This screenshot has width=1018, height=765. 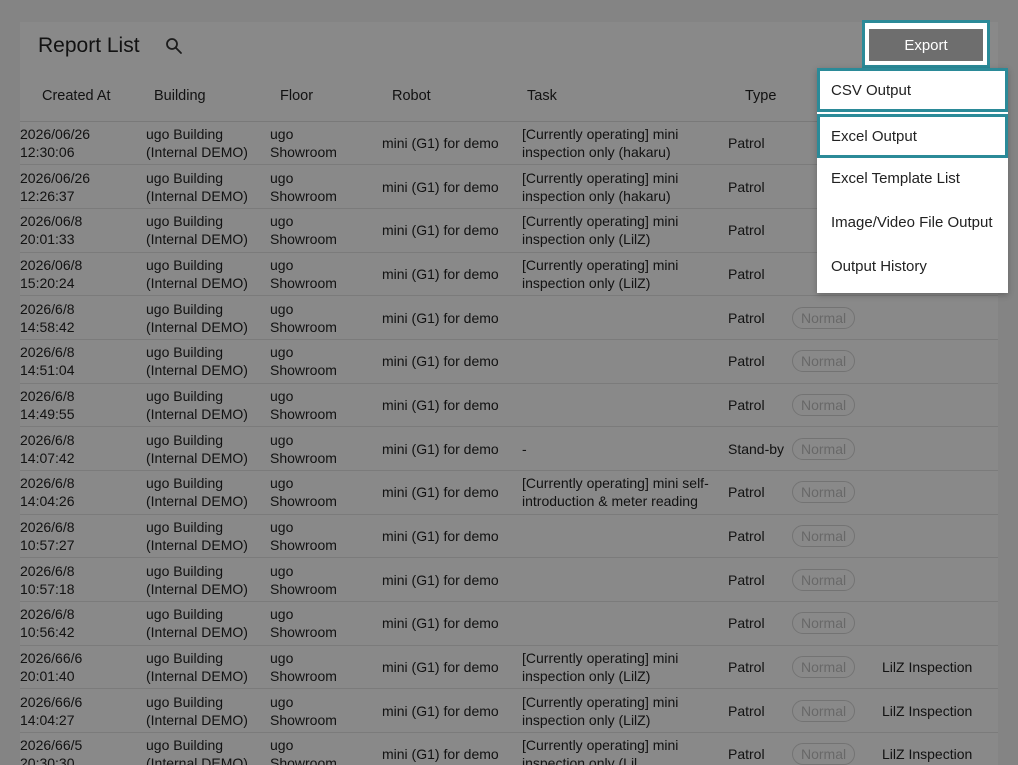 I want to click on menu-item-excel-output: Excel Output, so click(x=912, y=136).